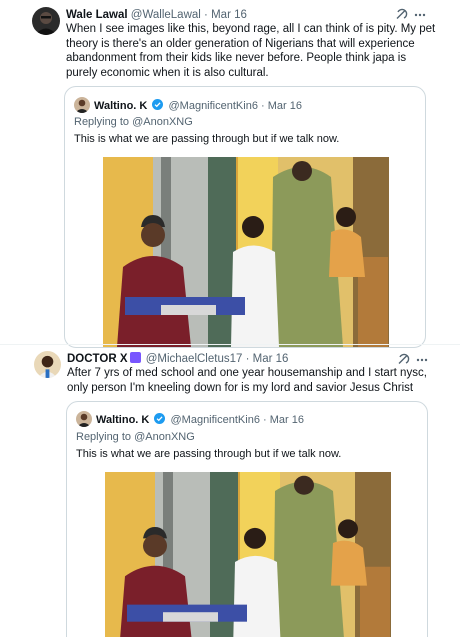 The width and height of the screenshot is (460, 637). Describe the element at coordinates (166, 15) in the screenshot. I see `author-handle: @WalleLawal` at that location.